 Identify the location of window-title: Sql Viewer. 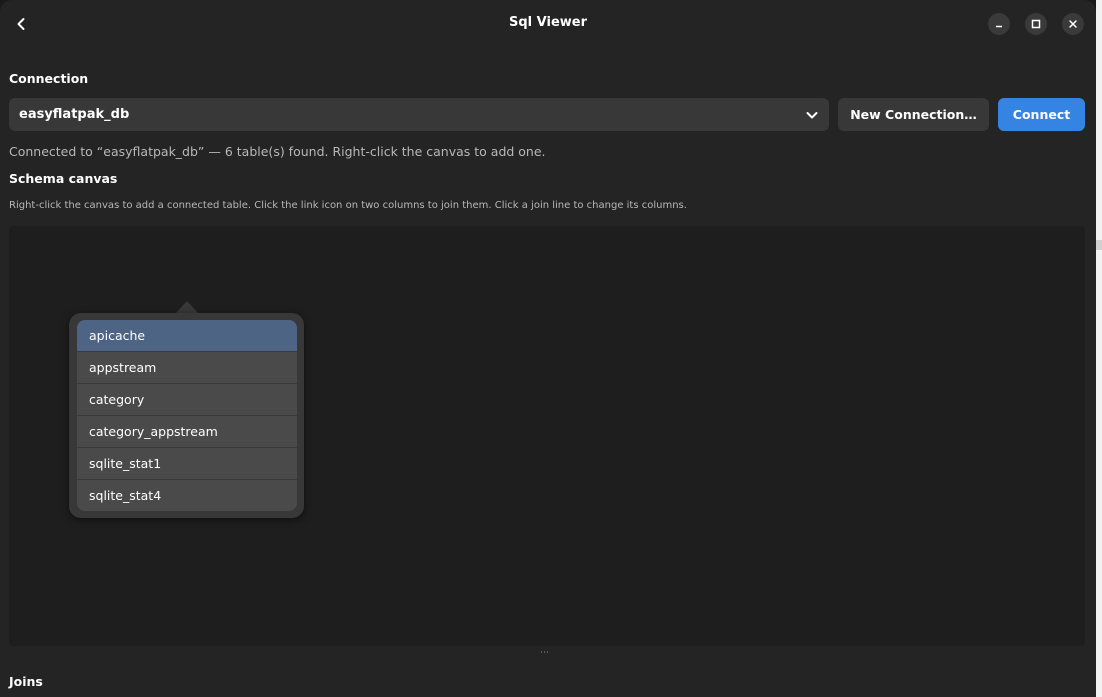
(548, 22).